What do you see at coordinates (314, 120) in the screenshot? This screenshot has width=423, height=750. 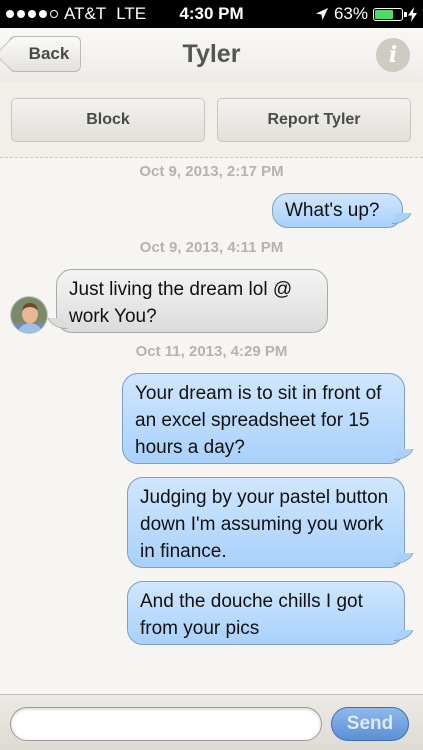 I see `report-button: Report Tyler` at bounding box center [314, 120].